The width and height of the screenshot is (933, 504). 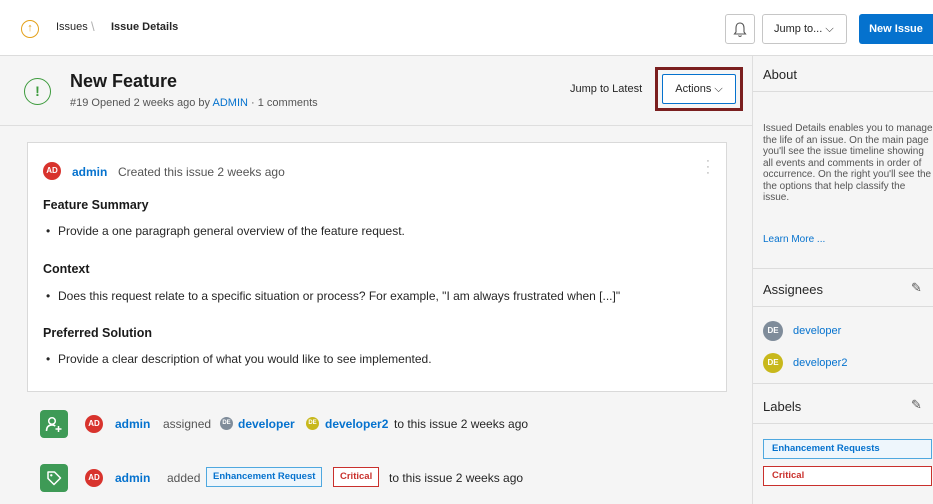 What do you see at coordinates (708, 167) in the screenshot?
I see `more-options-icon: · · ·` at bounding box center [708, 167].